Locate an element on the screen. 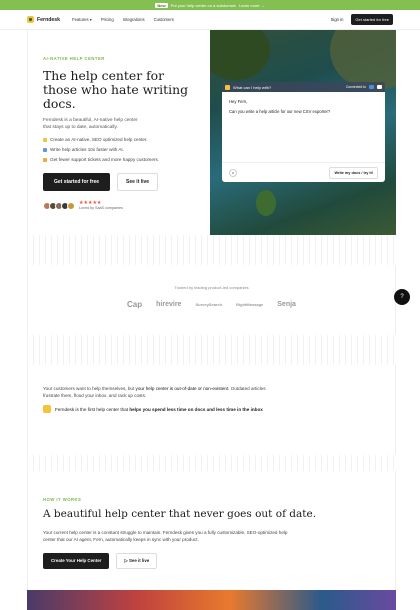 This screenshot has height=610, width=420. nav-pricing: Pricing is located at coordinates (107, 19).